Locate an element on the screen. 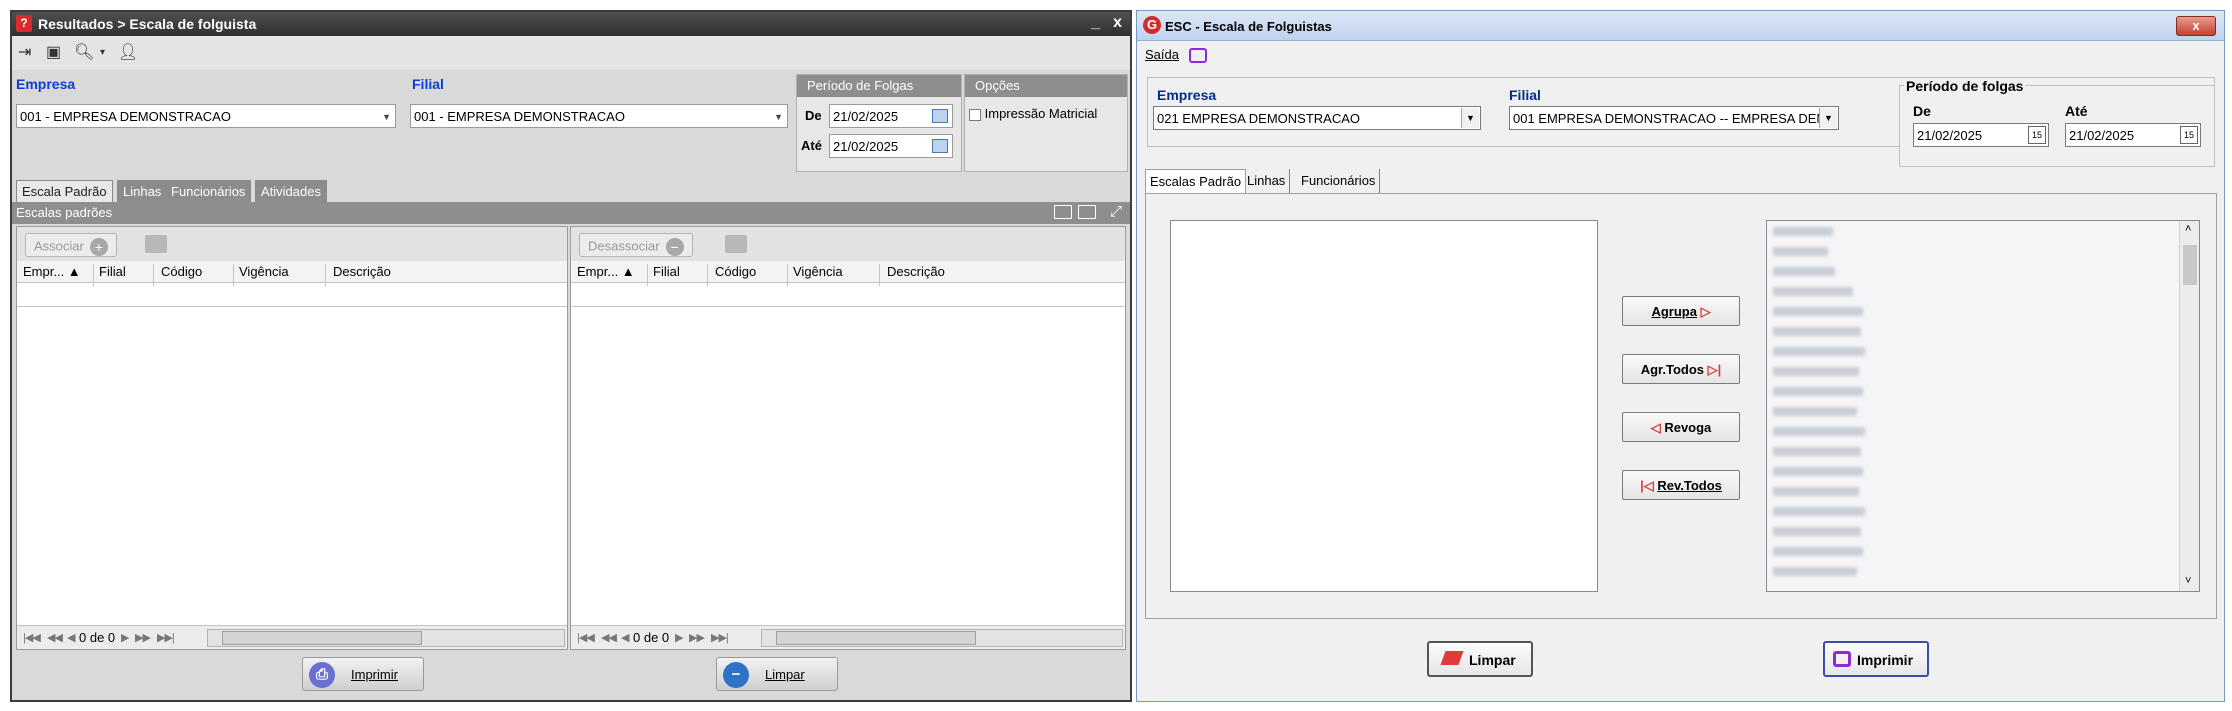 The image size is (2232, 711). minimize-button: _ is located at coordinates (1095, 23).